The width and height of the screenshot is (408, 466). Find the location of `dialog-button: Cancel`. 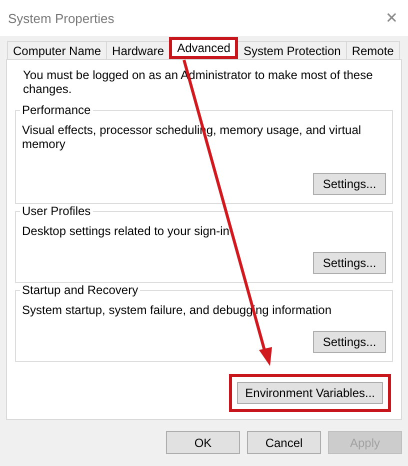

dialog-button: Cancel is located at coordinates (284, 442).